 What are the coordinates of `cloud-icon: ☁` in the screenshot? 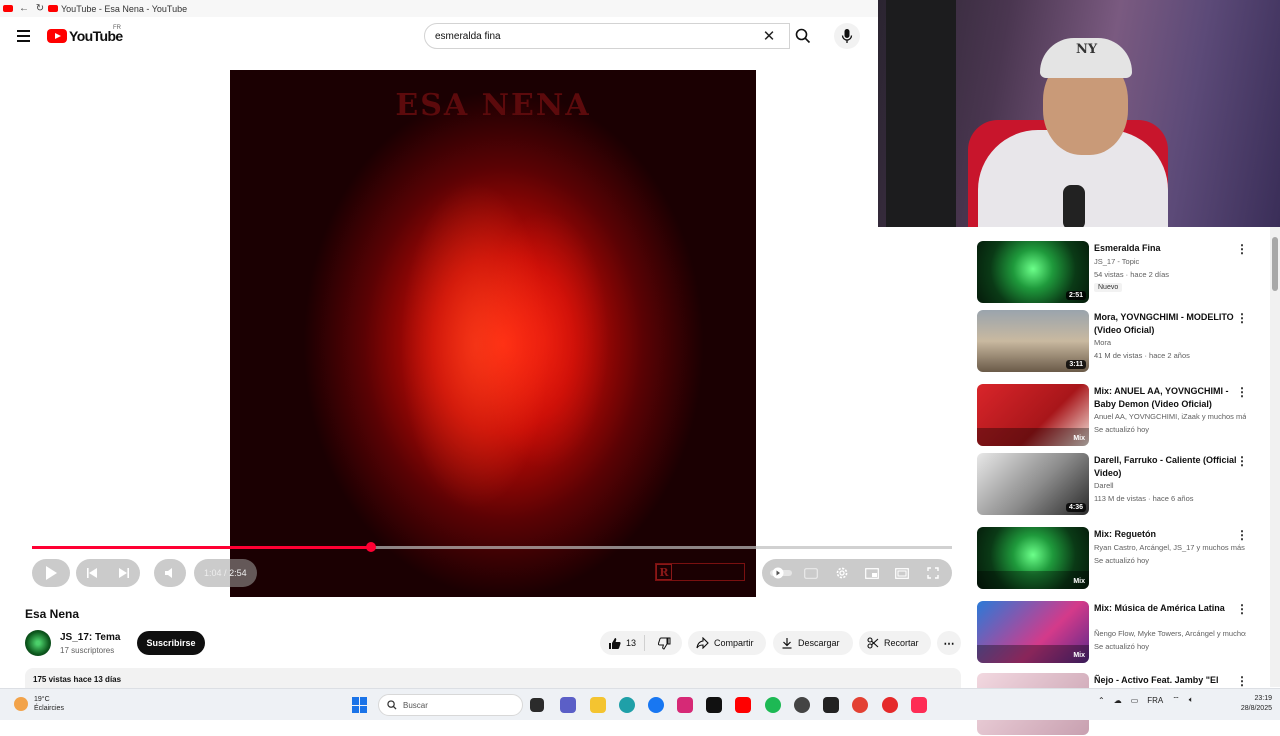 It's located at (1118, 700).